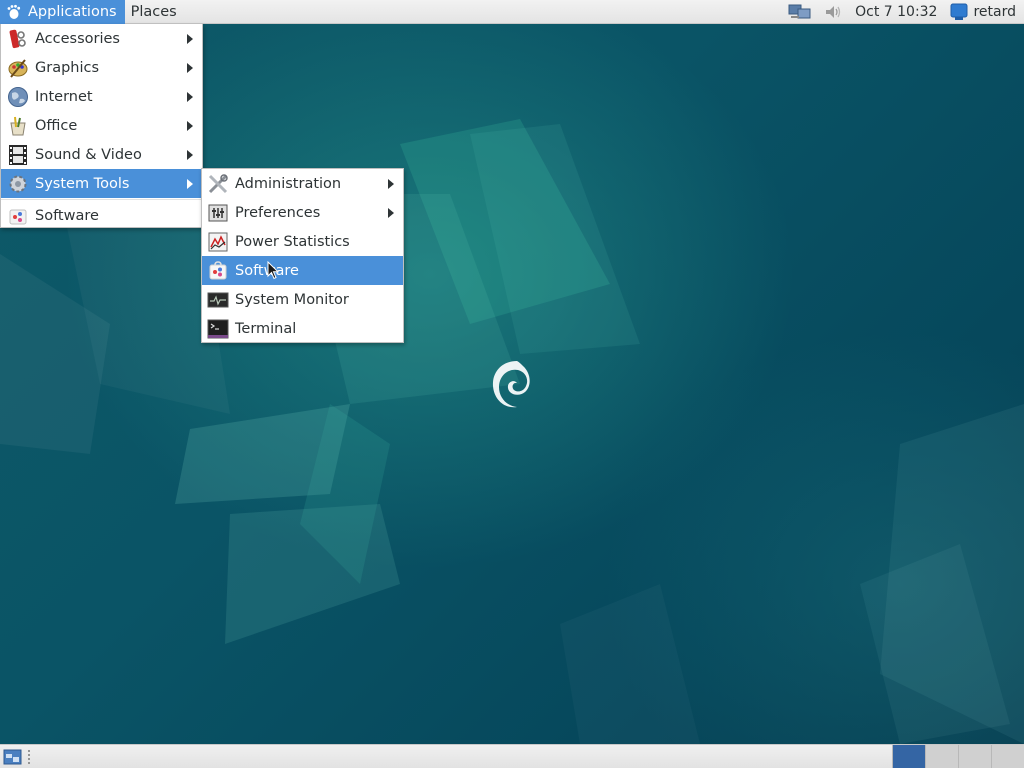 This screenshot has width=1024, height=768. I want to click on menu-item-accessories: Accessories, so click(101, 38).